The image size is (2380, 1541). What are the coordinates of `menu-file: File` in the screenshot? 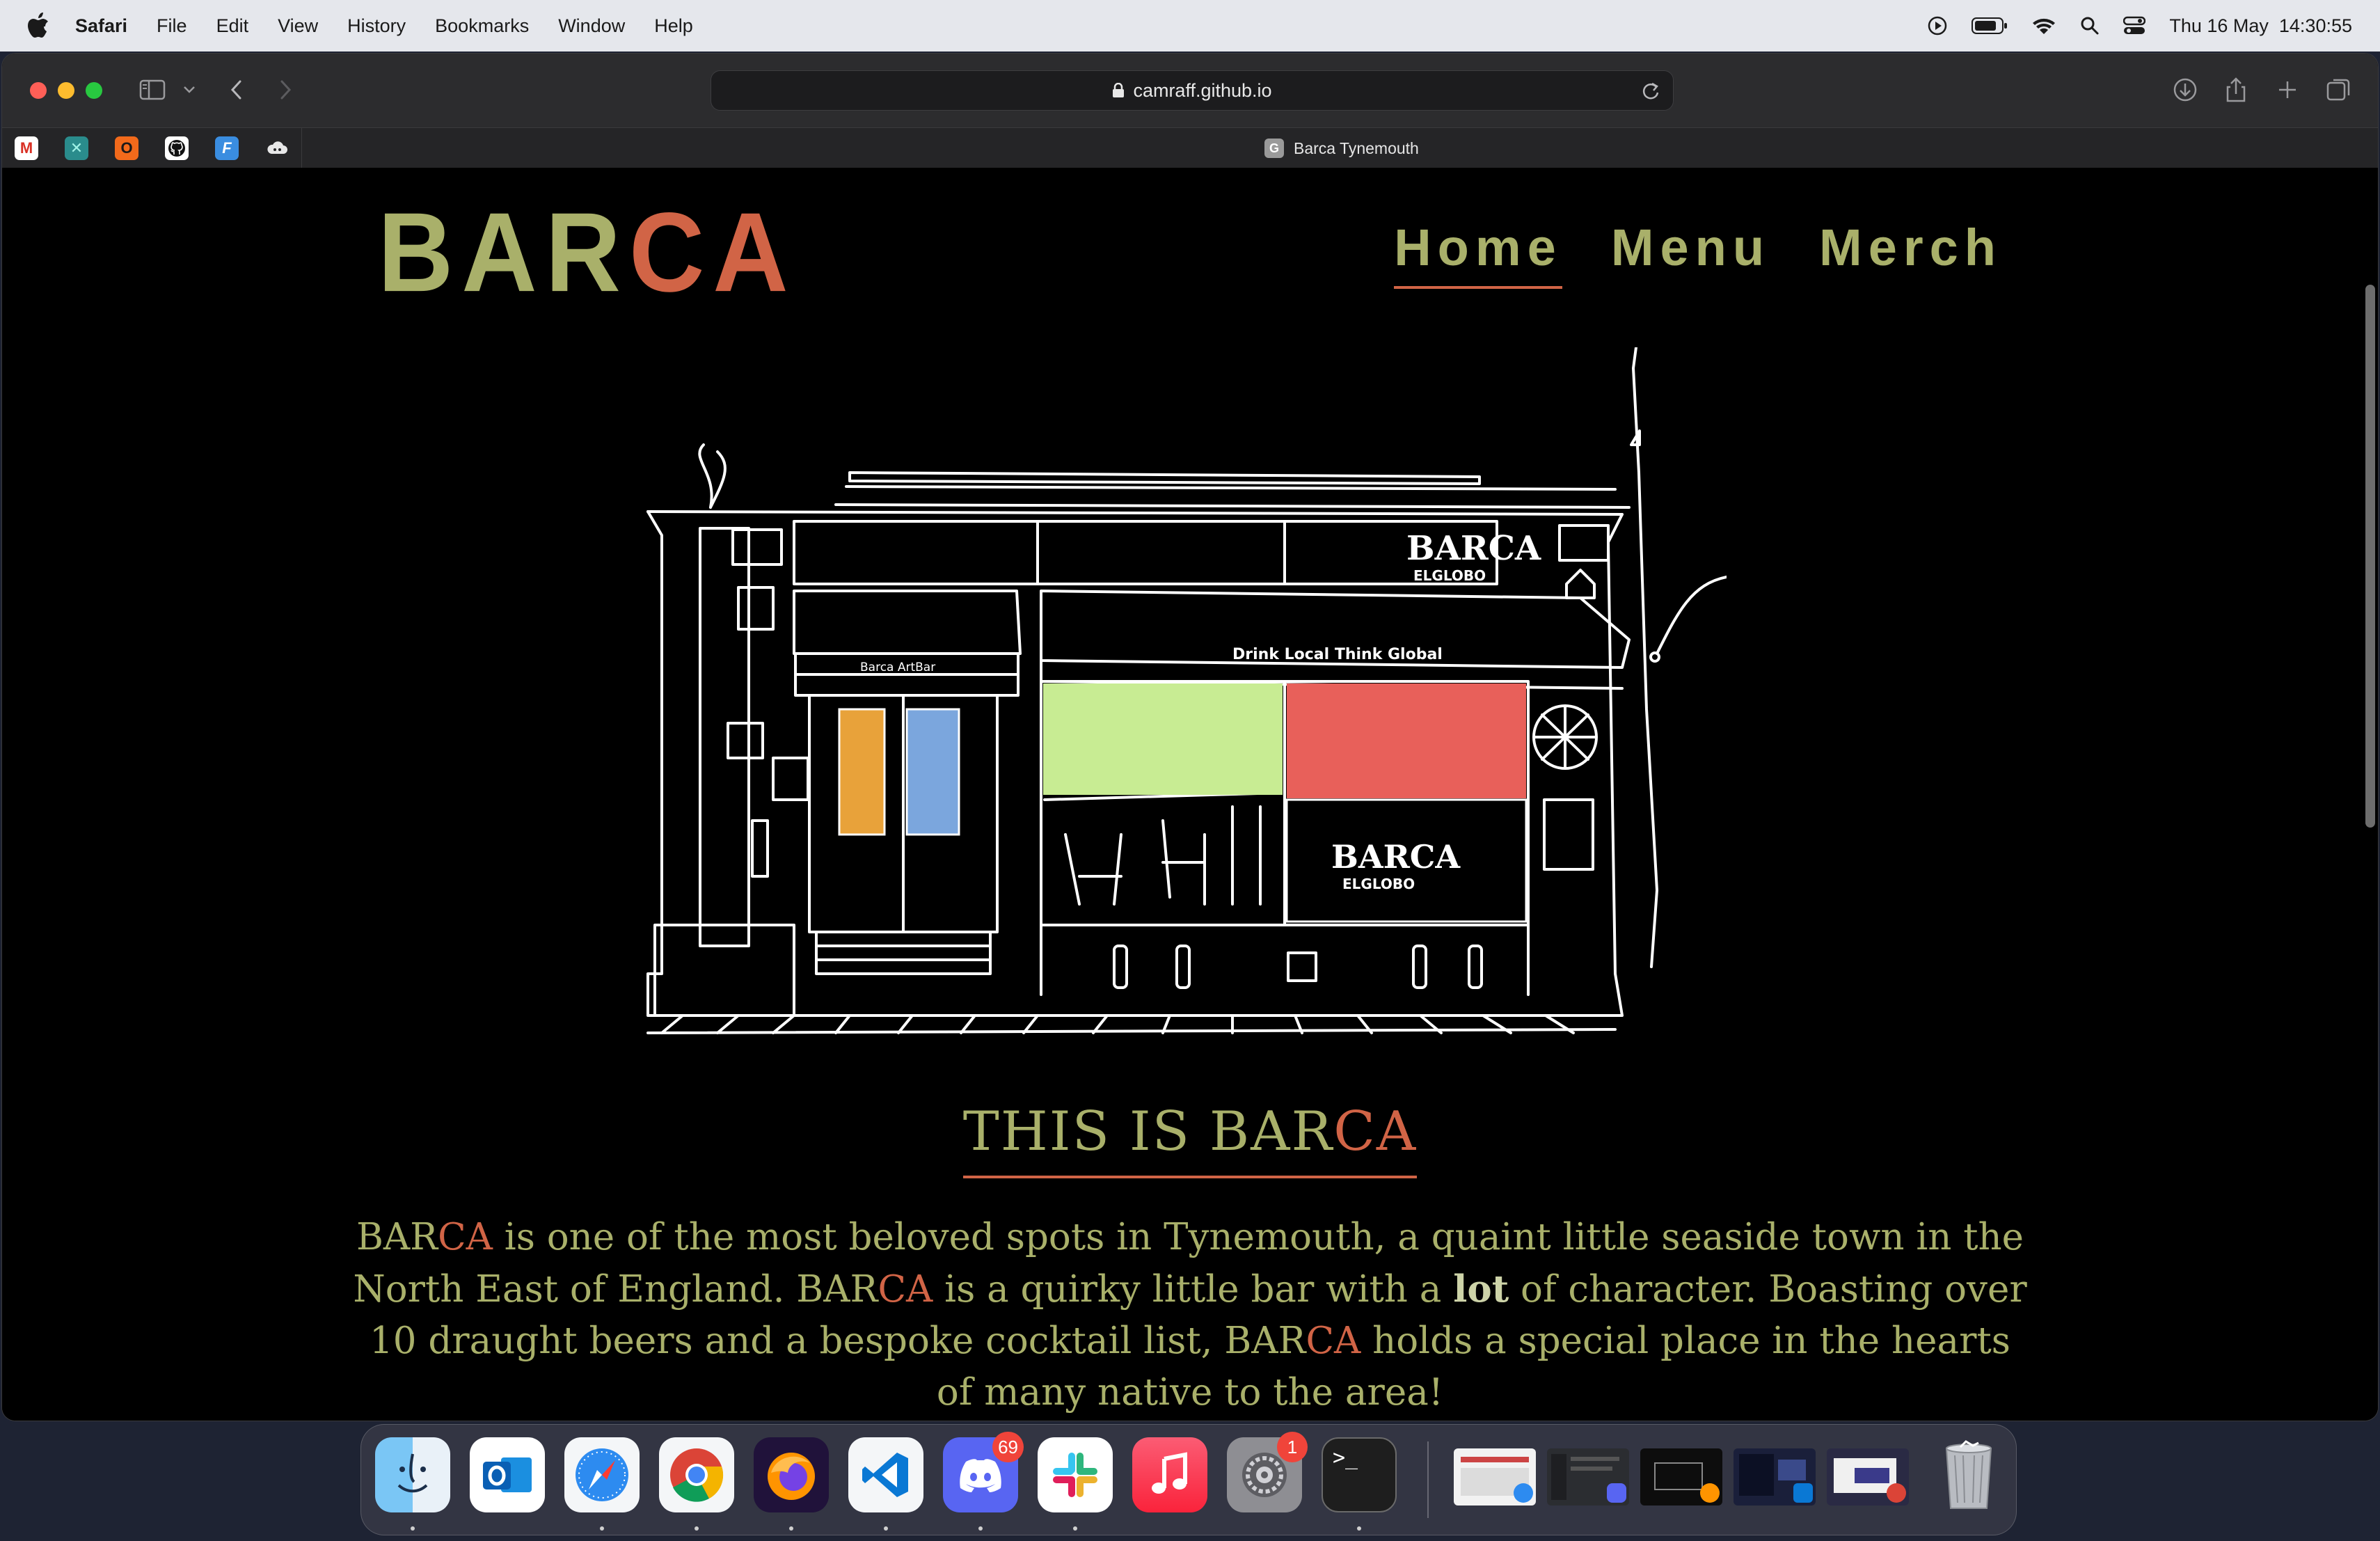 It's located at (172, 26).